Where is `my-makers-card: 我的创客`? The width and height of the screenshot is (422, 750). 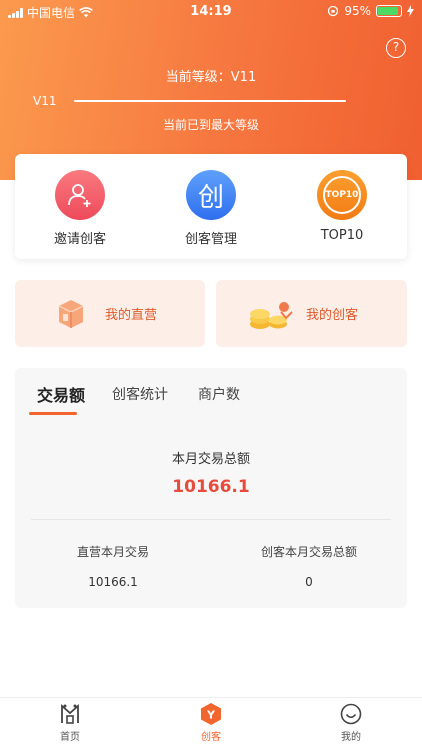 my-makers-card: 我的创客 is located at coordinates (311, 313).